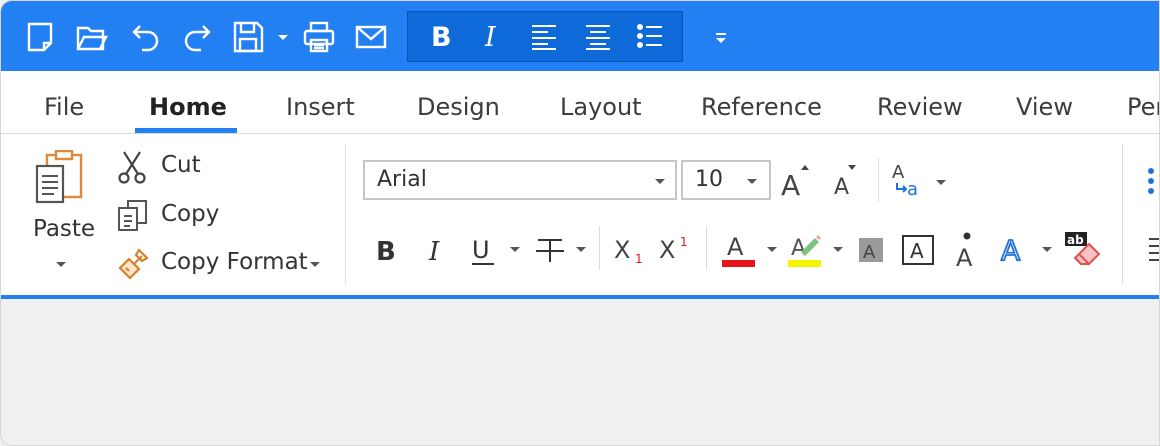 This screenshot has height=446, width=1160. What do you see at coordinates (838, 249) in the screenshot?
I see `highlight-dropdown-icon` at bounding box center [838, 249].